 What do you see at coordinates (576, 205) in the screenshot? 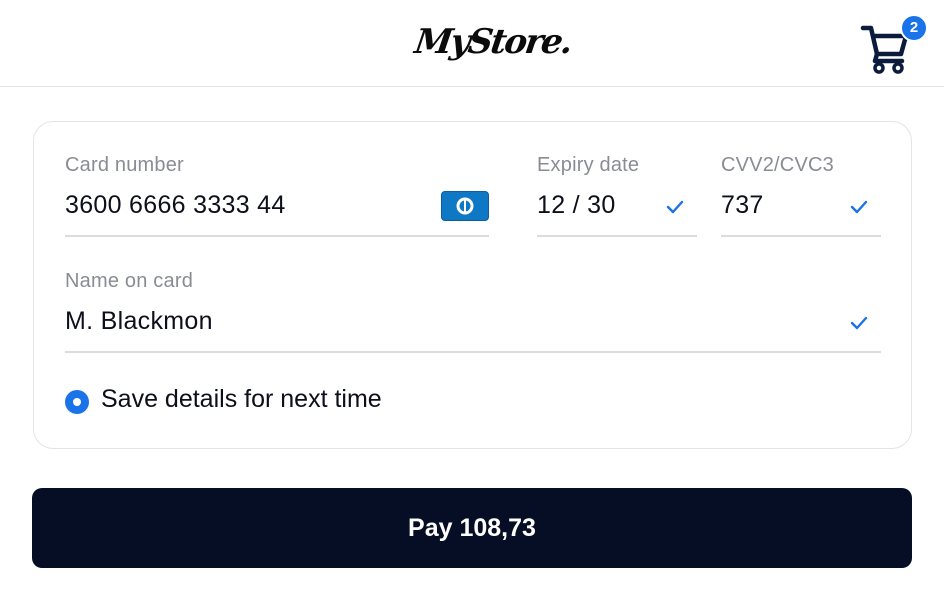
I see `expiry-date-input: 12 / 30` at bounding box center [576, 205].